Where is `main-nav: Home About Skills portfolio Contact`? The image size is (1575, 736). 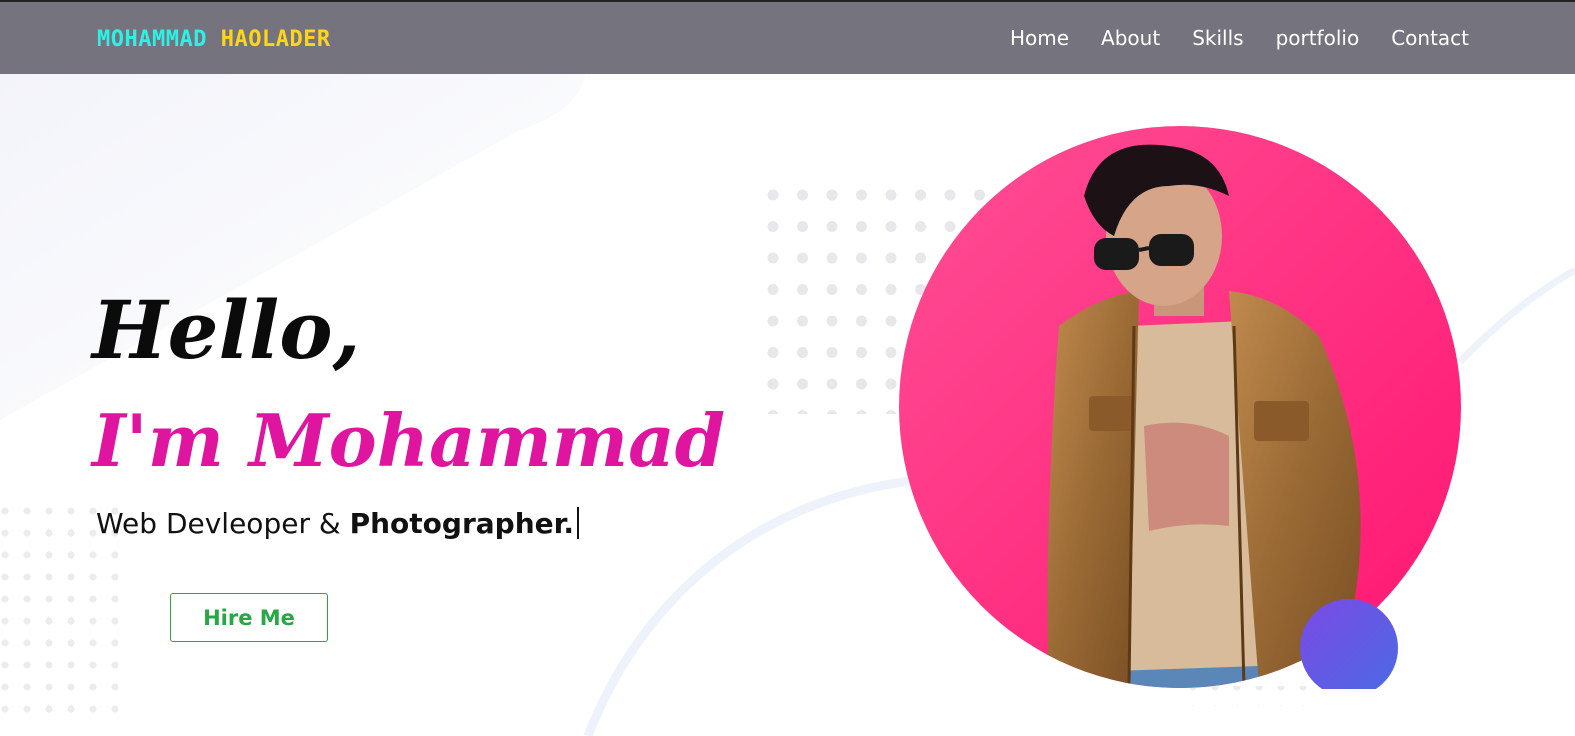 main-nav: Home About Skills portfolio Contact is located at coordinates (1239, 38).